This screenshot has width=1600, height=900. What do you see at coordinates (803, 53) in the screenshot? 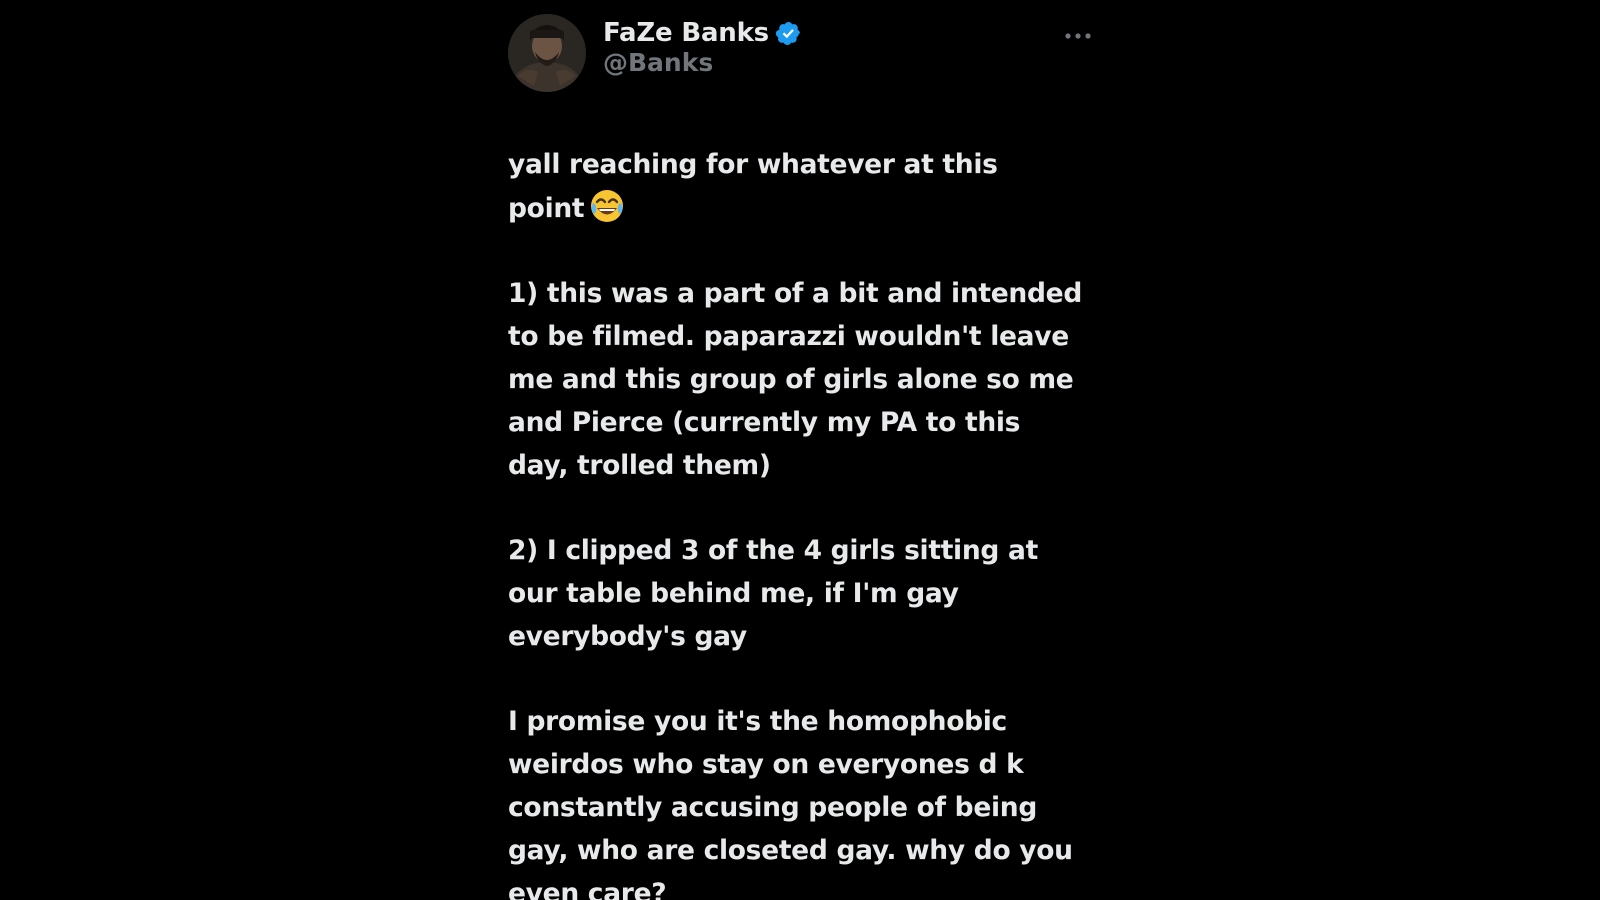
I see `tweet-header: FaZe Banks @Banks` at bounding box center [803, 53].